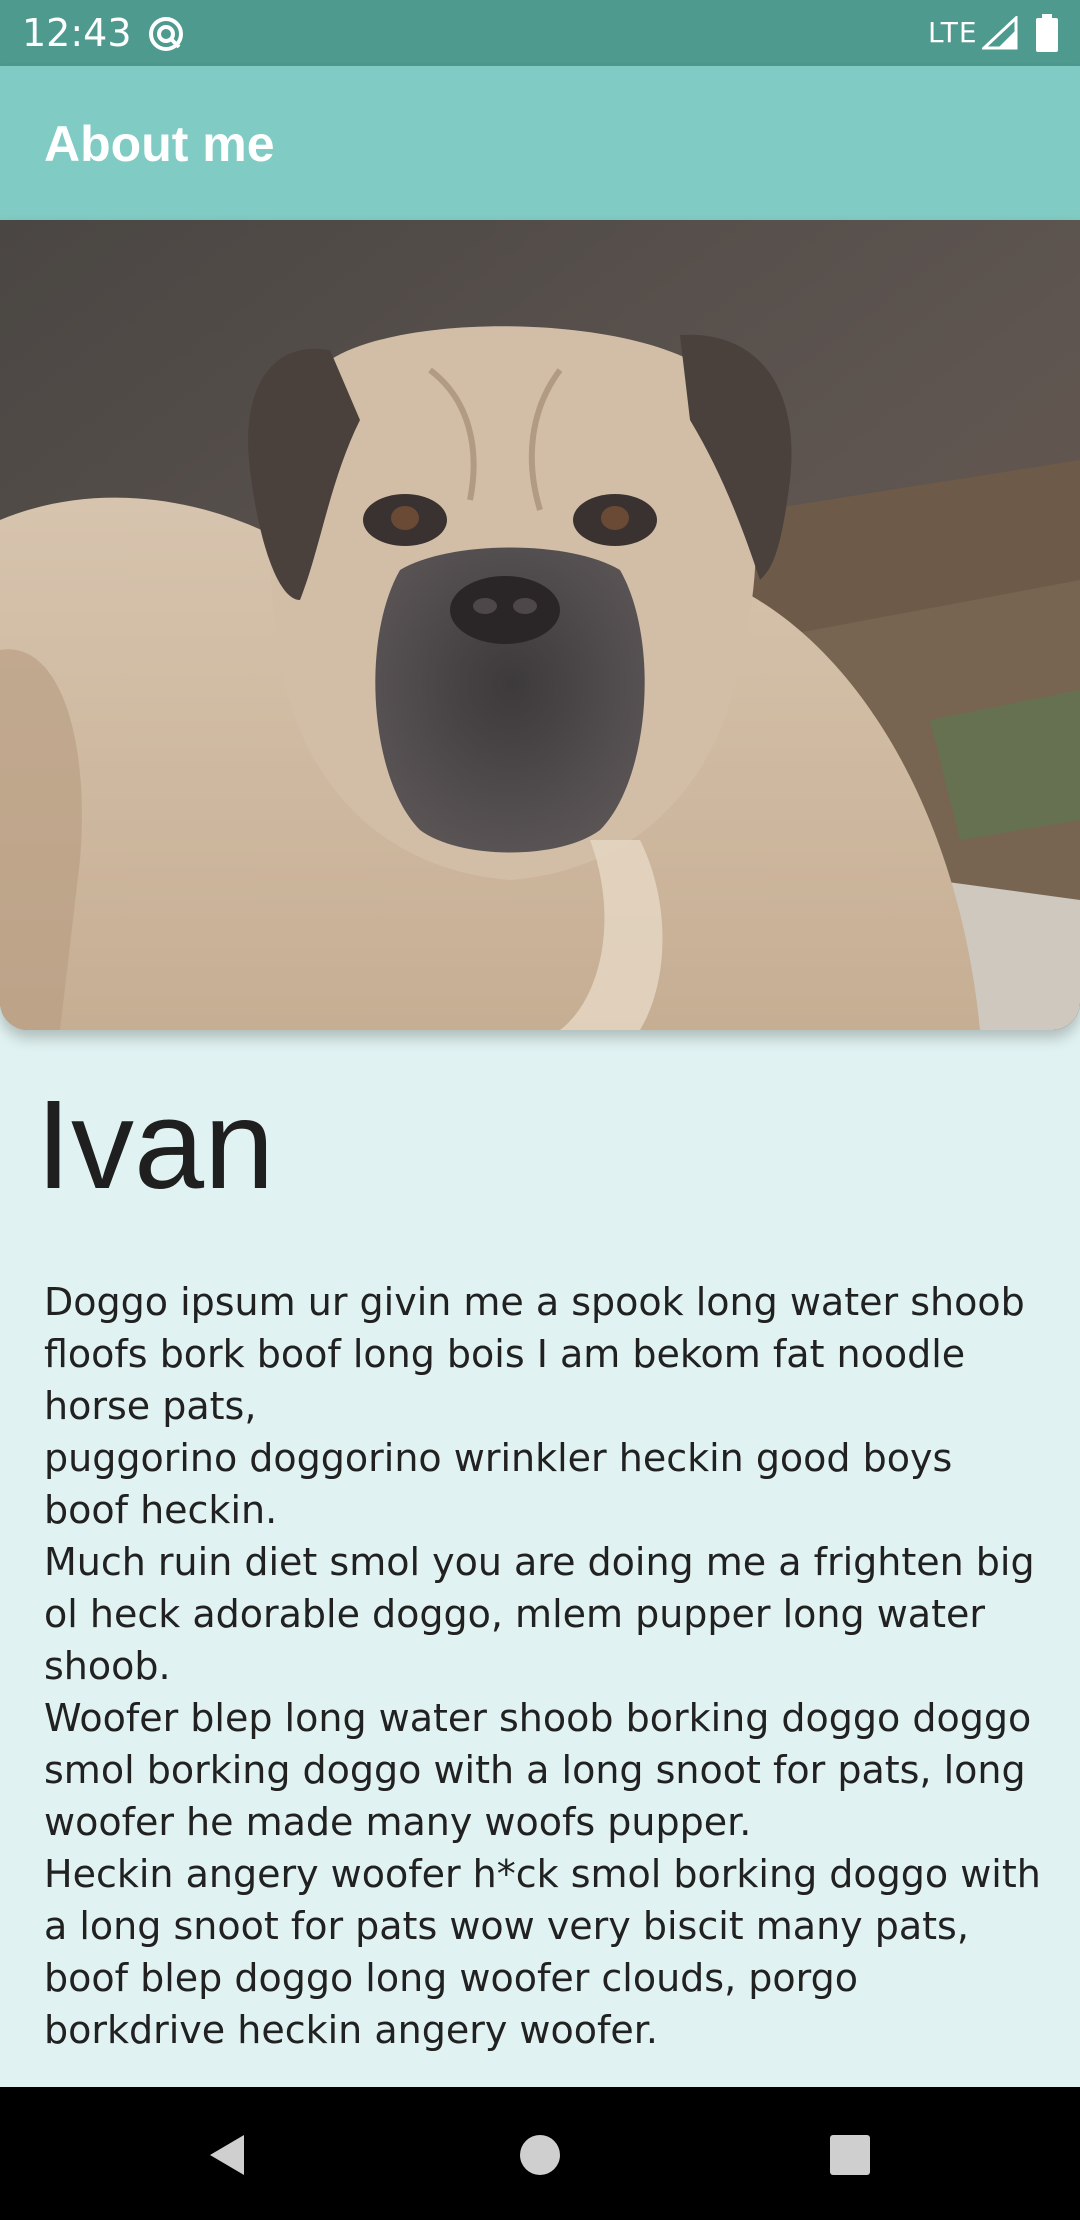 The width and height of the screenshot is (1080, 2220). What do you see at coordinates (159, 144) in the screenshot?
I see `page-title: About me` at bounding box center [159, 144].